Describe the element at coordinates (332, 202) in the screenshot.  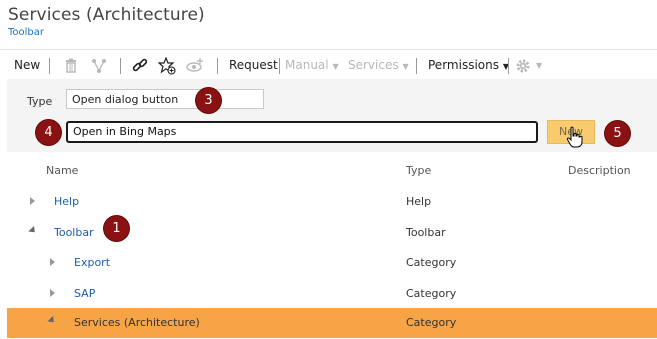
I see `tree-row-help: Help Help` at that location.